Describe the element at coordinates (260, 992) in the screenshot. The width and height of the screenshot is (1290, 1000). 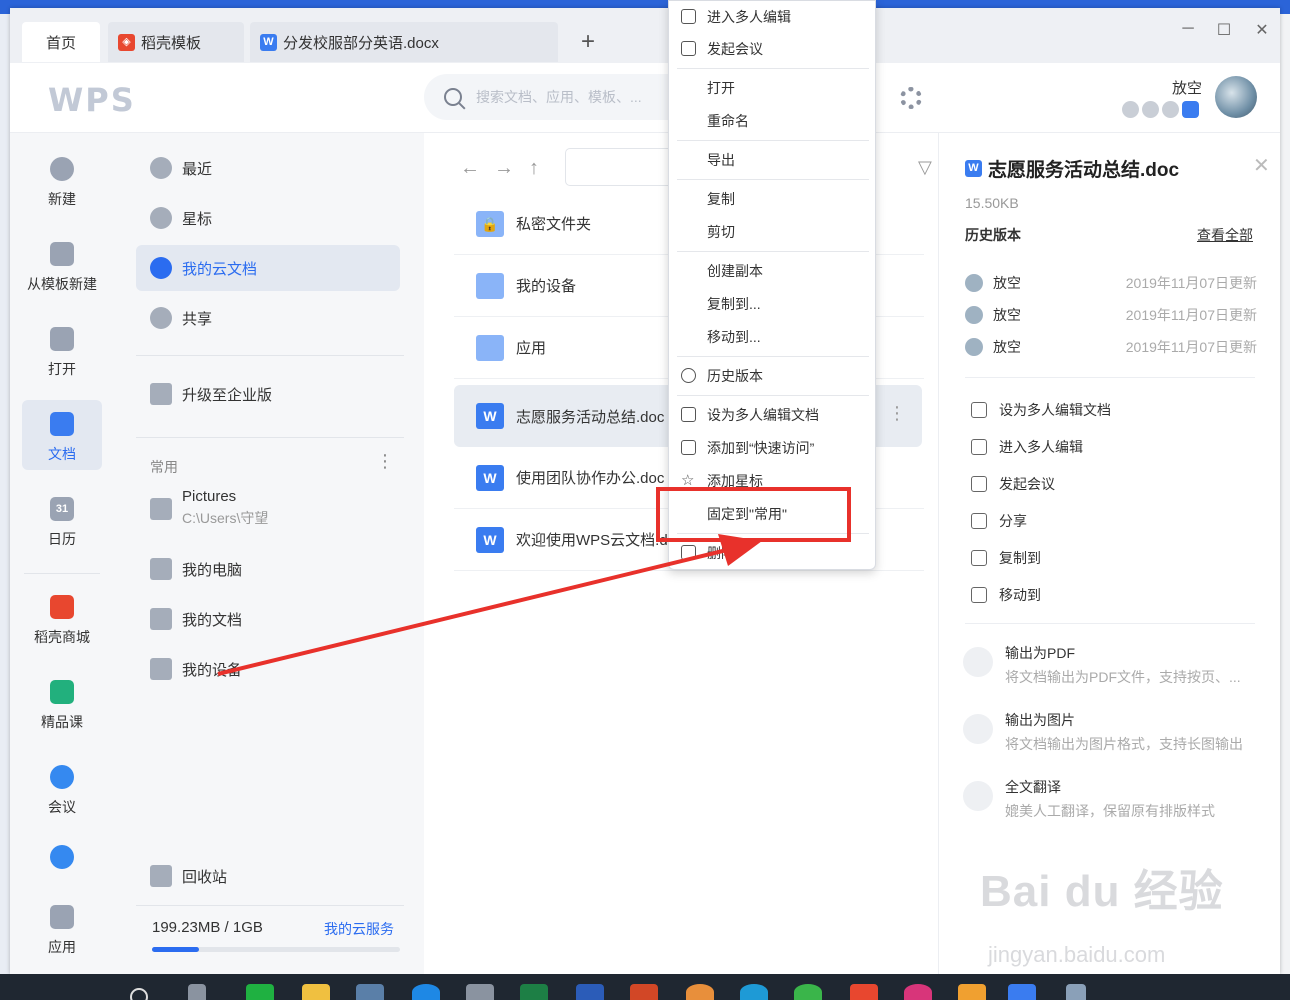
I see `wechat-icon` at that location.